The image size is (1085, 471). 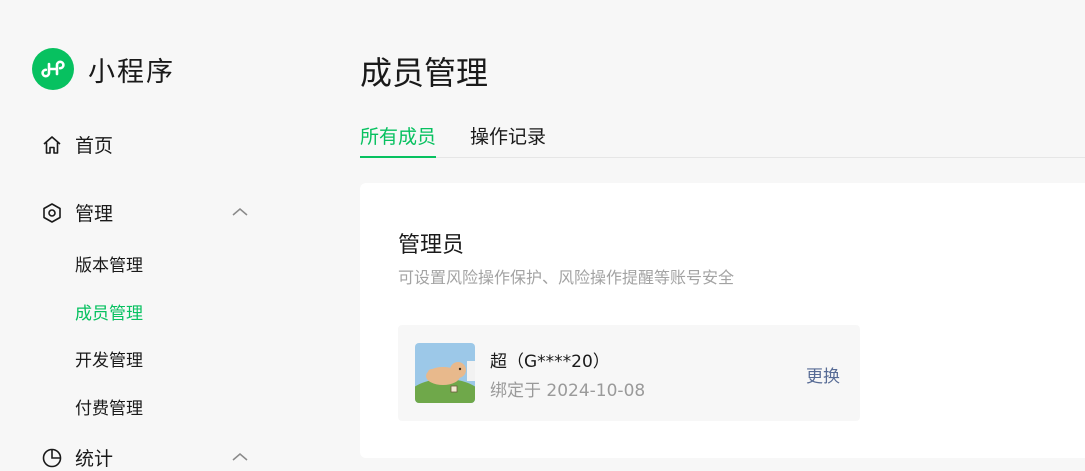 What do you see at coordinates (629, 373) in the screenshot?
I see `admin-entry: 超（G****20） 绑定于 2024-10-08 更换` at bounding box center [629, 373].